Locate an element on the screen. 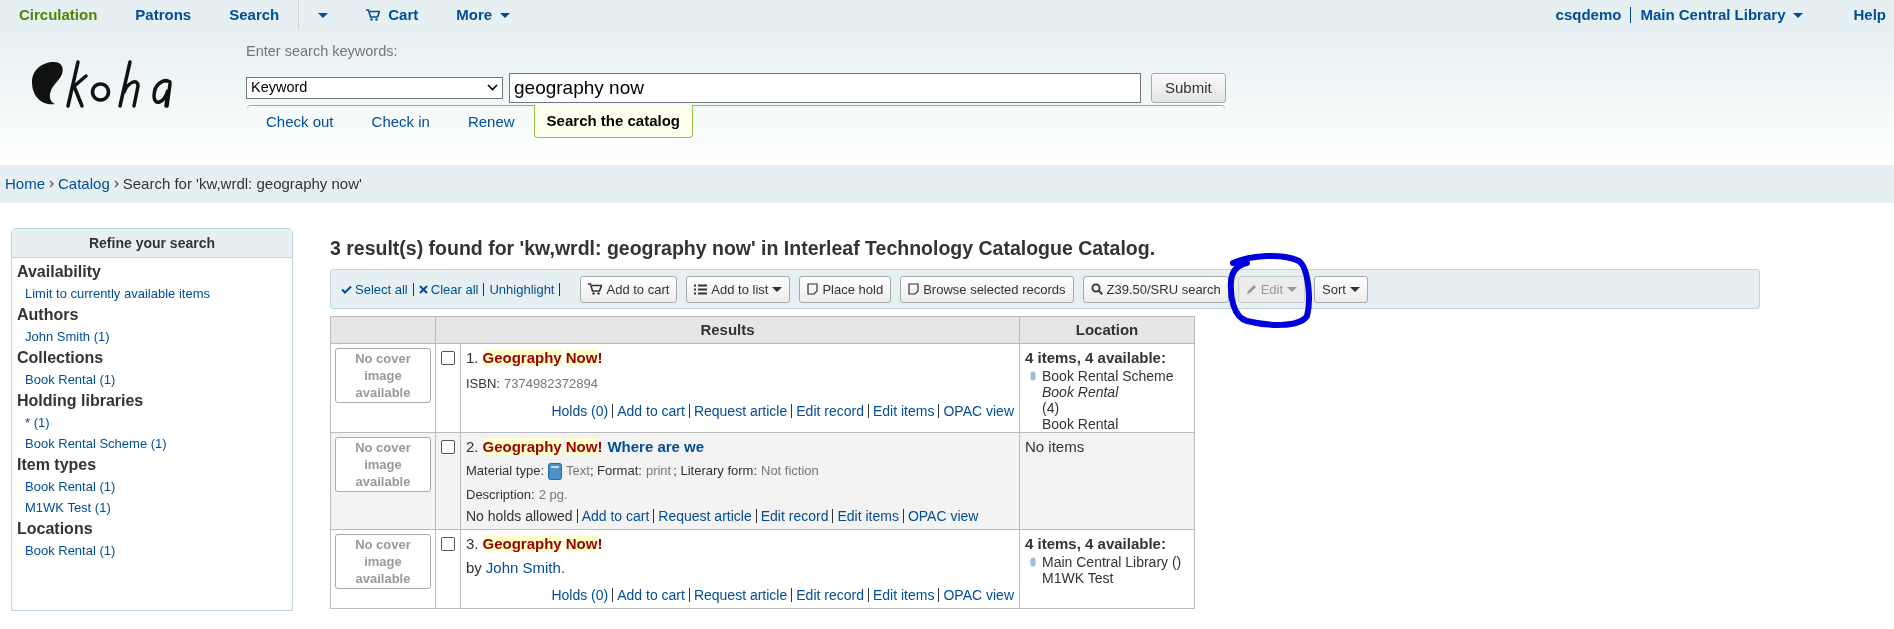  nav-link: Patrons is located at coordinates (163, 15).